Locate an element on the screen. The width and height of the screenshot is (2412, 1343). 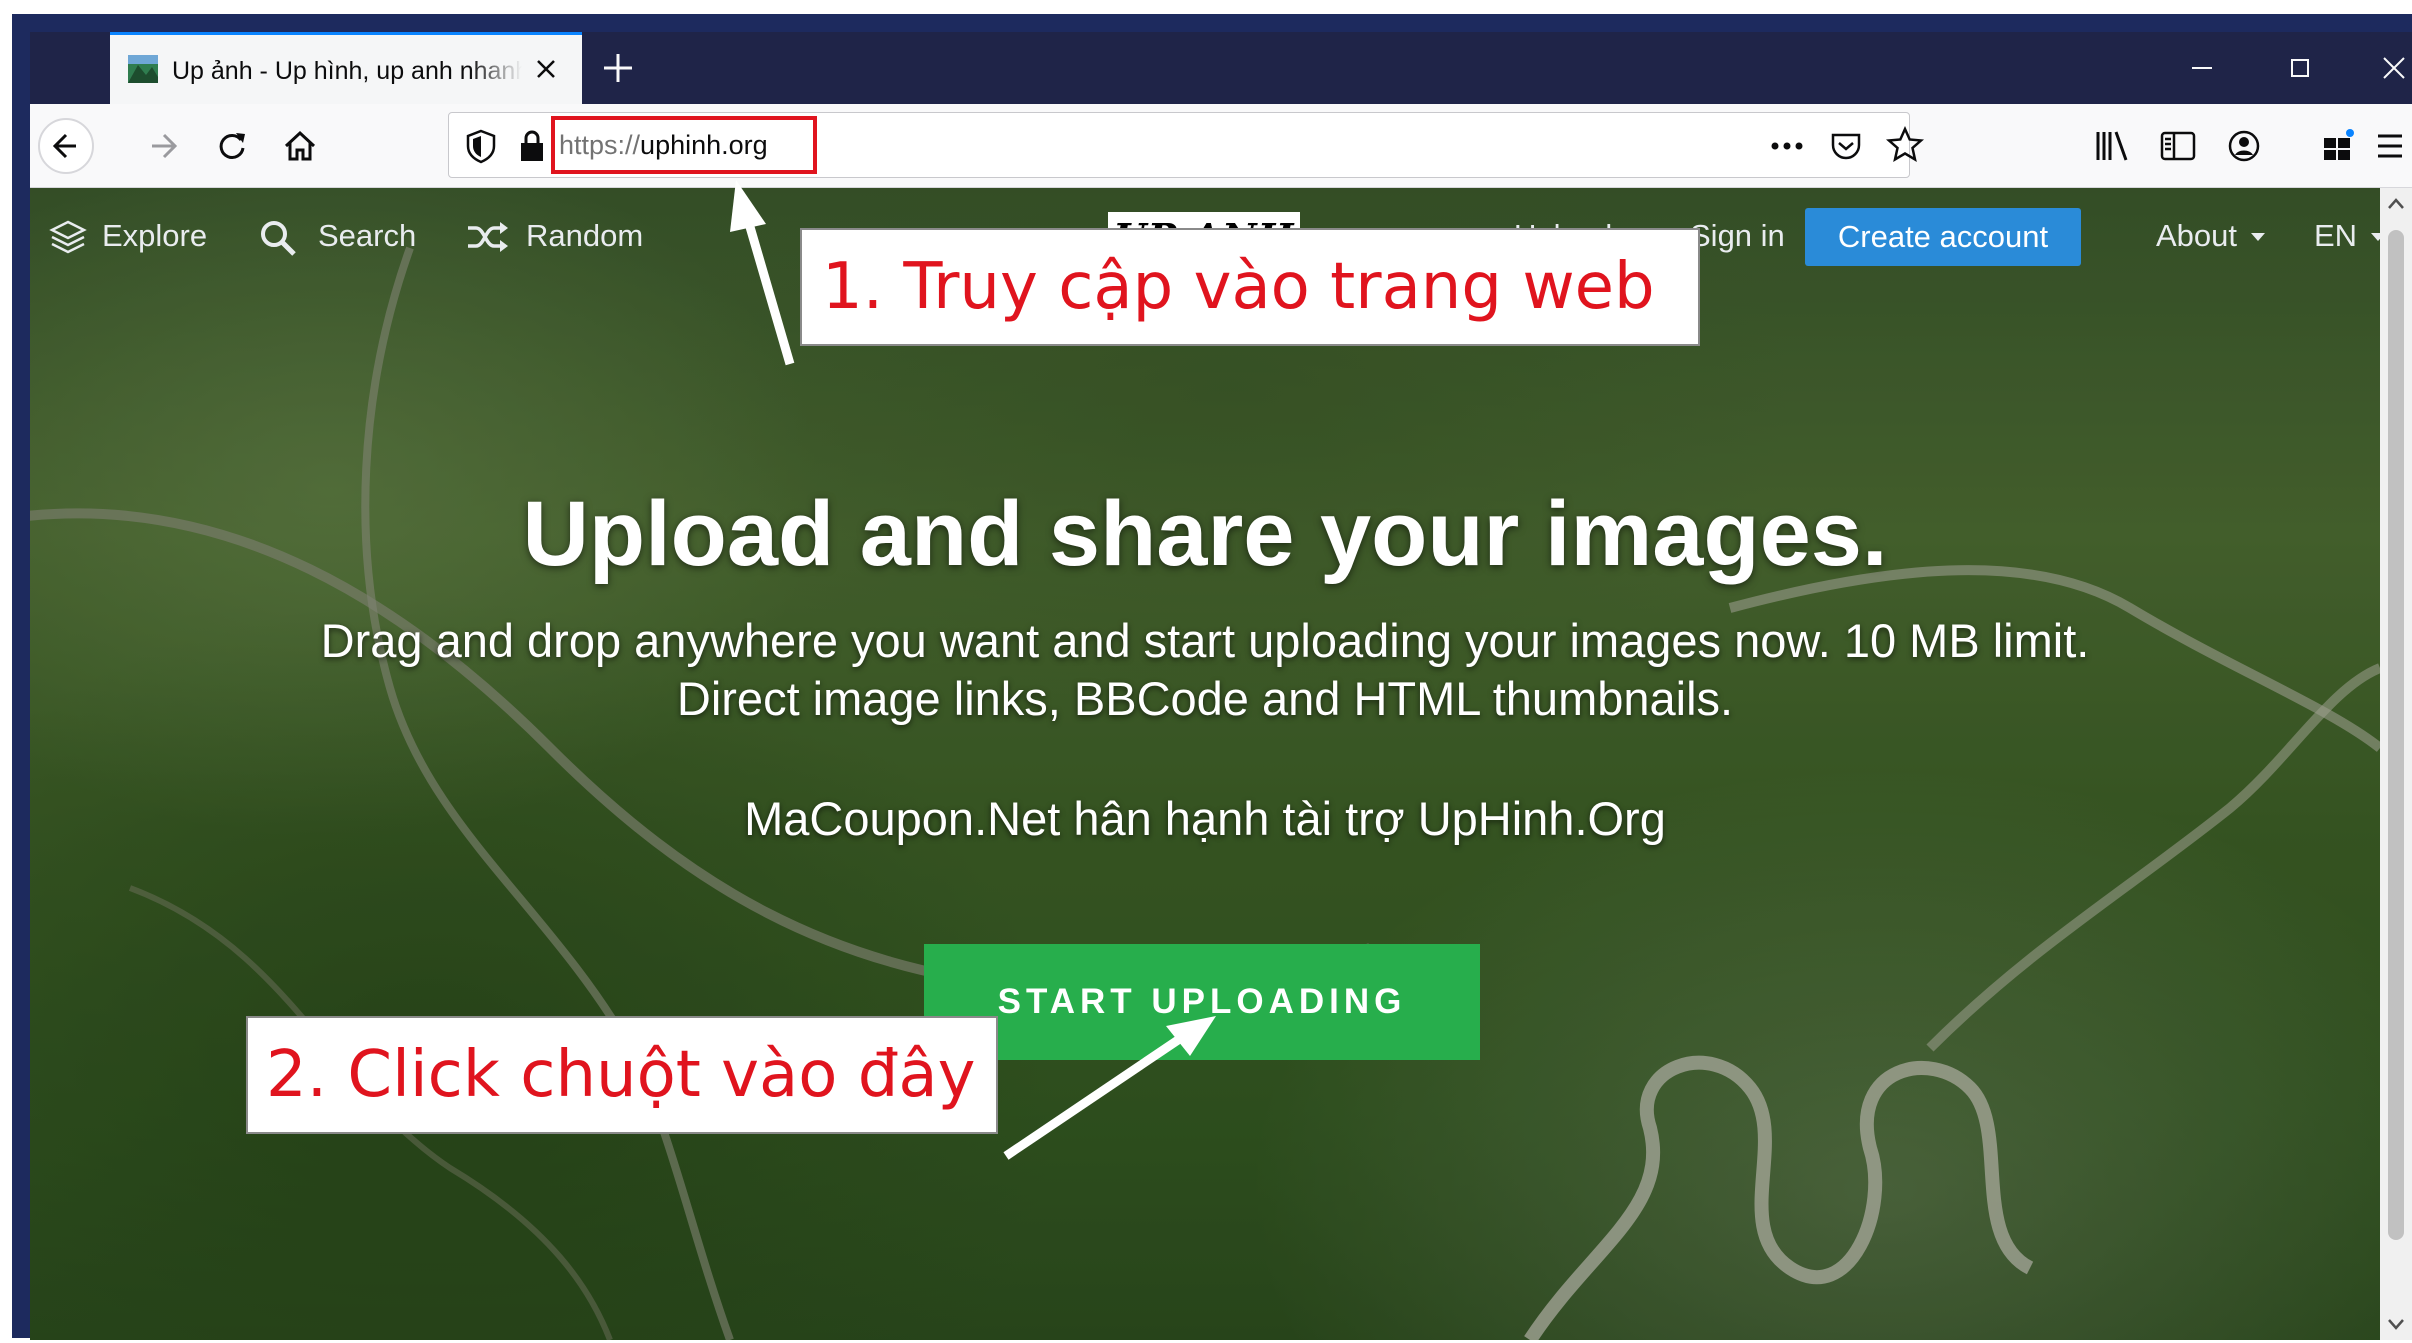
random-label: Random is located at coordinates (585, 235).